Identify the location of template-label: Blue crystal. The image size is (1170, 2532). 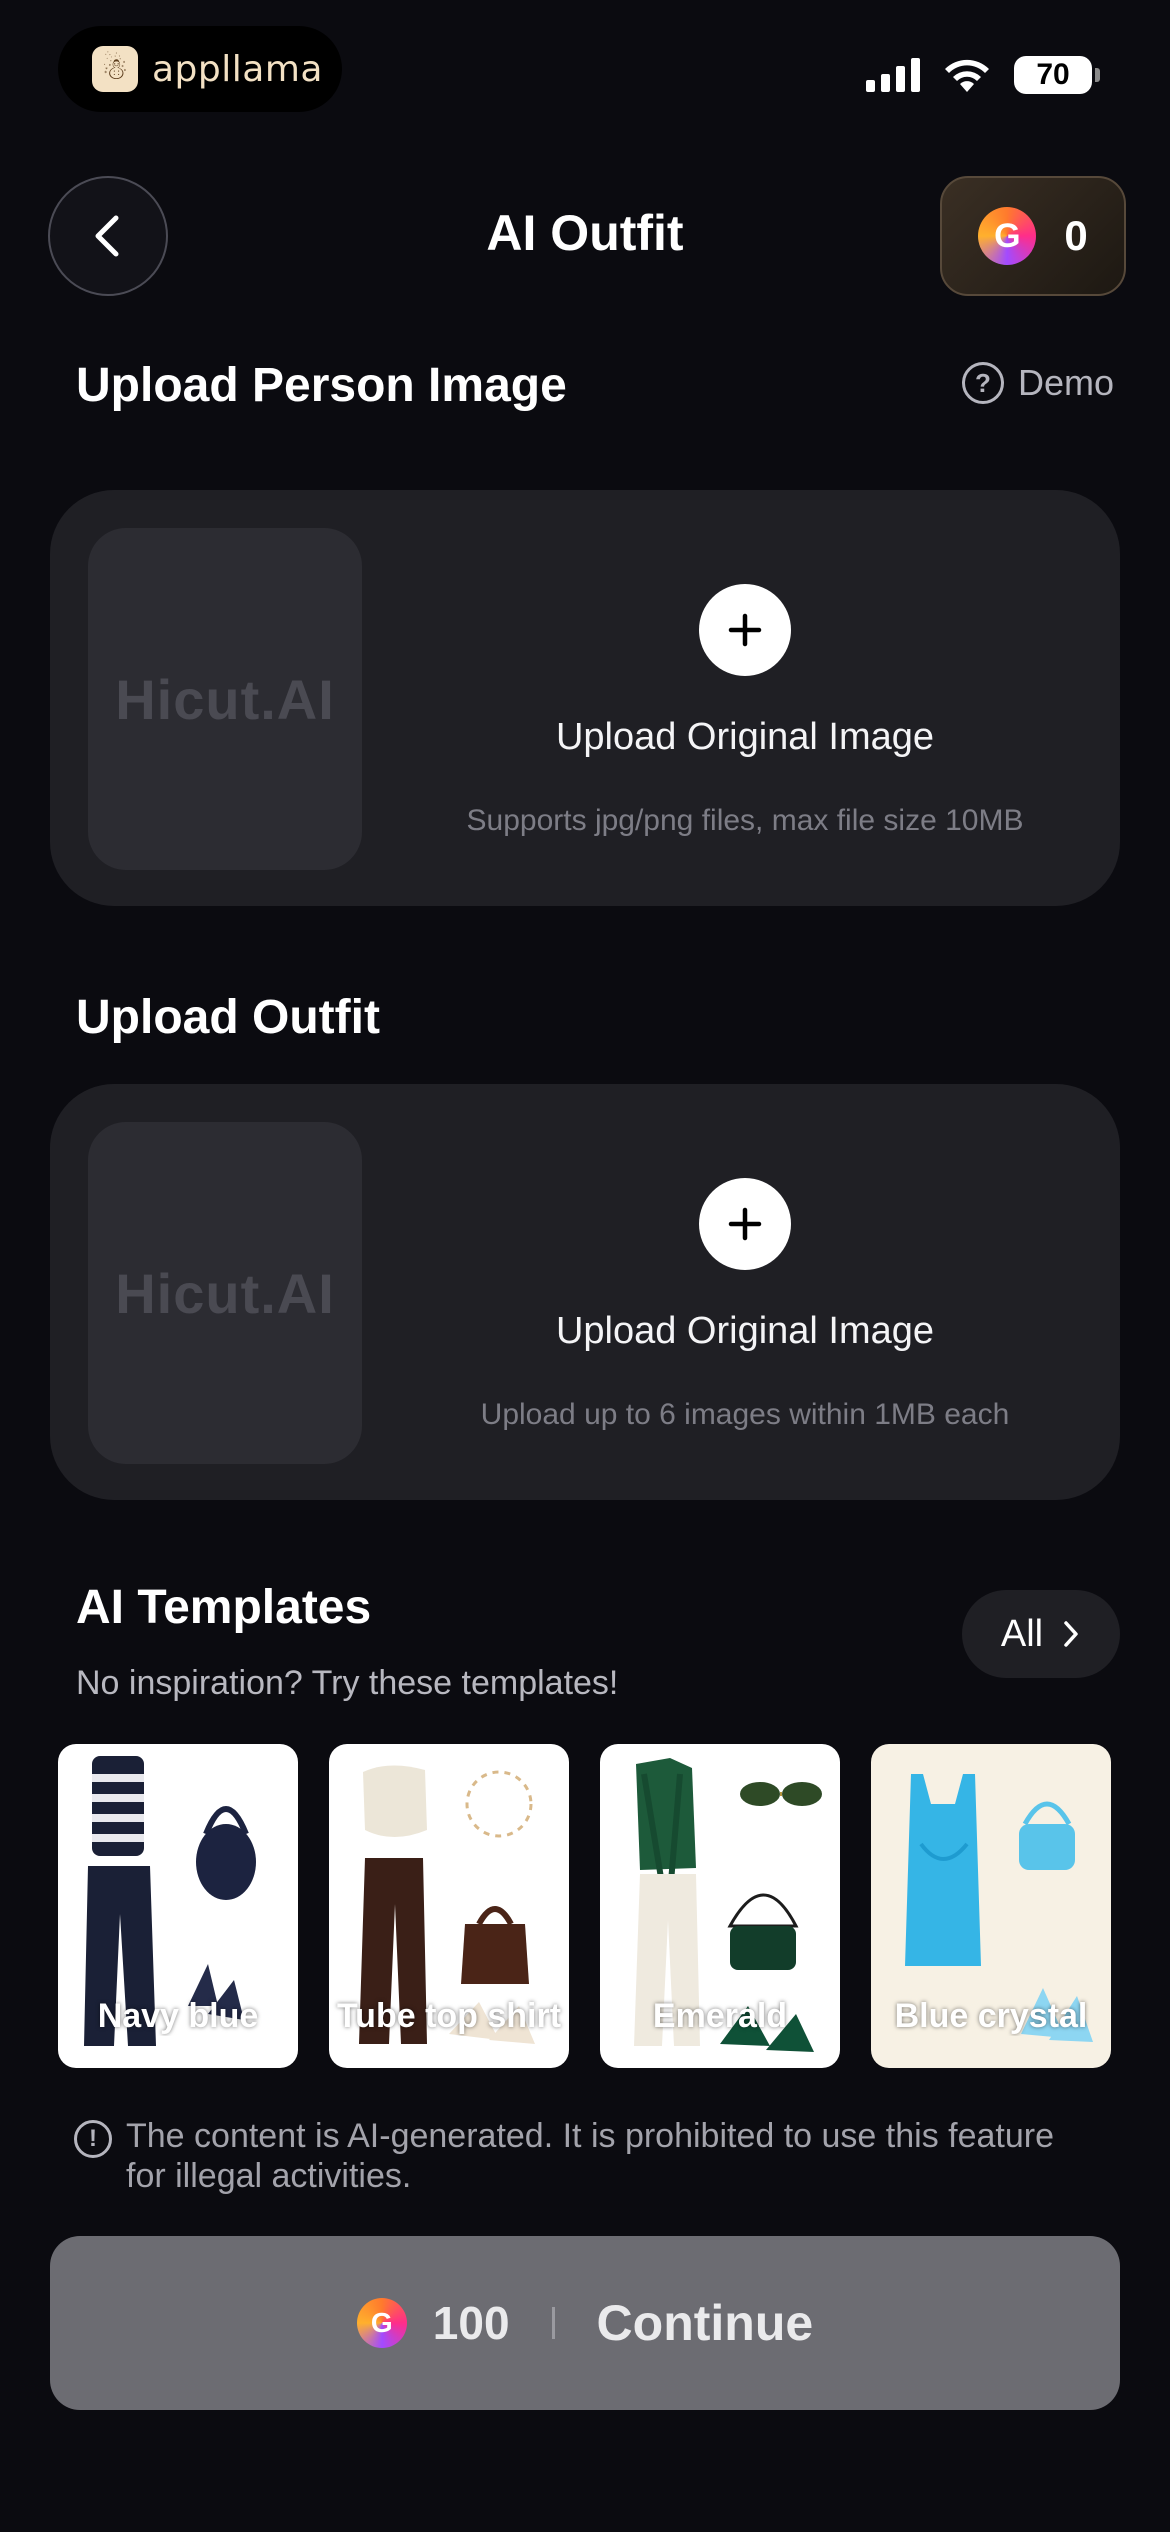
(991, 2016).